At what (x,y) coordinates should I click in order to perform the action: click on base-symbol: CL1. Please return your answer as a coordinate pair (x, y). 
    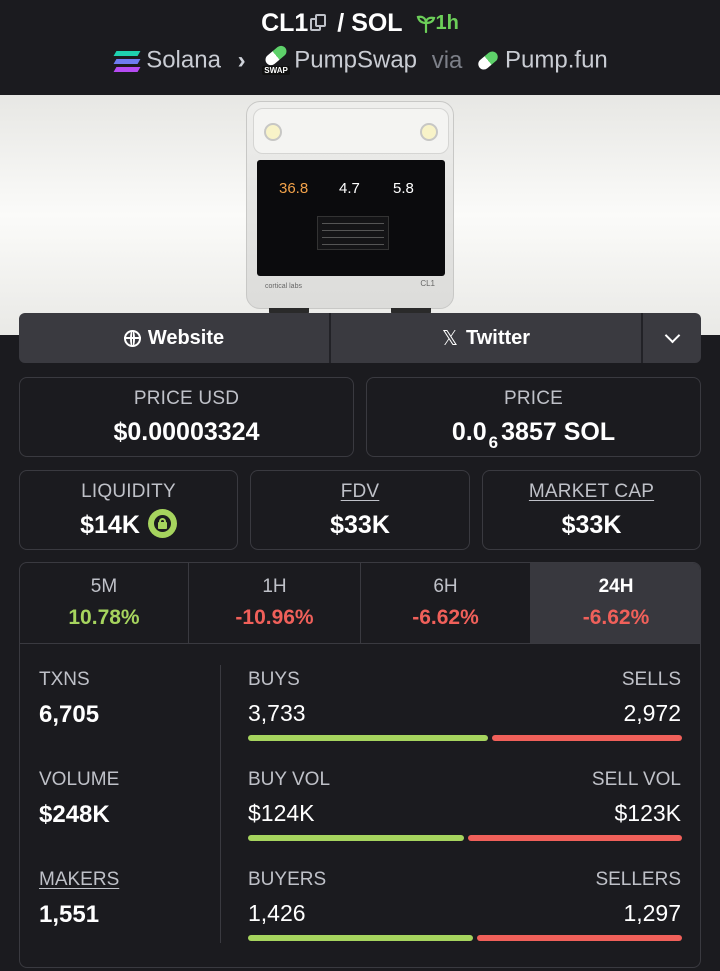
    Looking at the image, I should click on (285, 22).